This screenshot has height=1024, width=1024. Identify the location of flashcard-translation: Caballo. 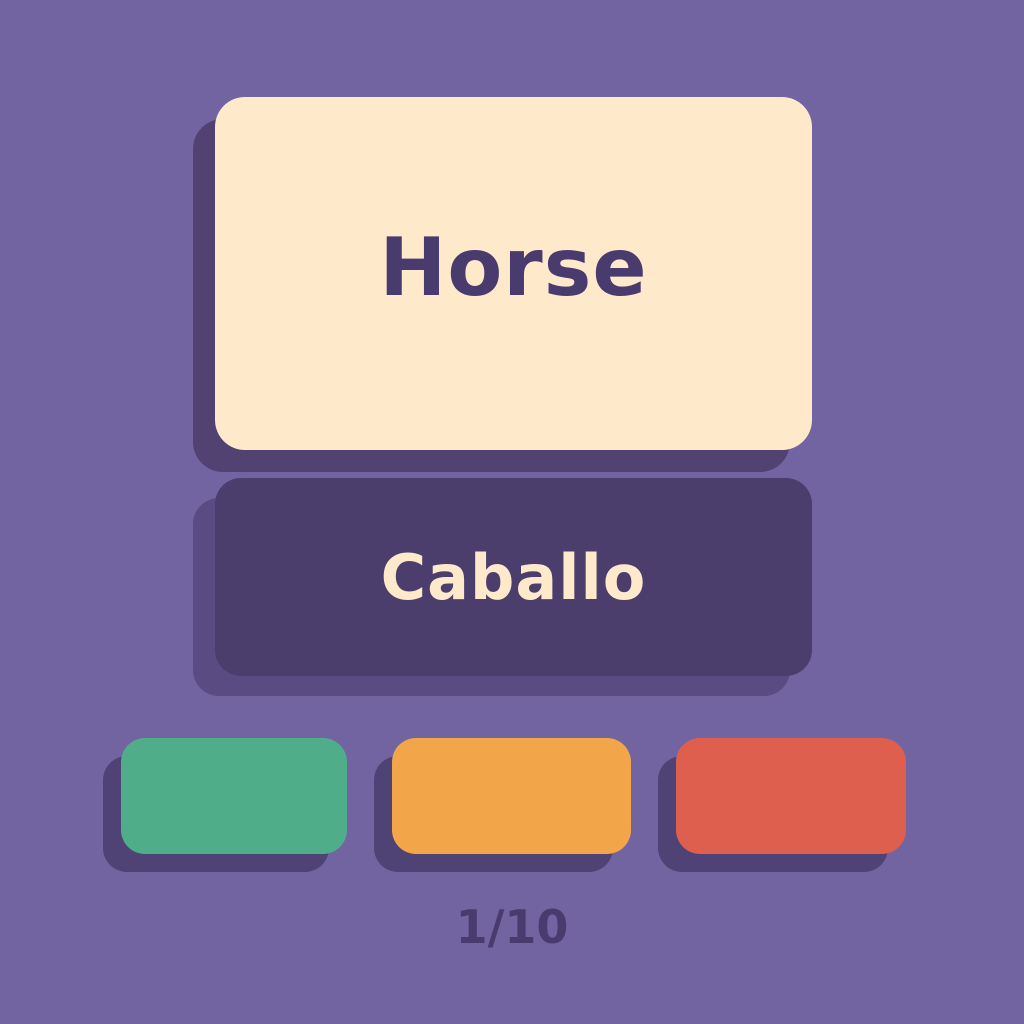
(513, 577).